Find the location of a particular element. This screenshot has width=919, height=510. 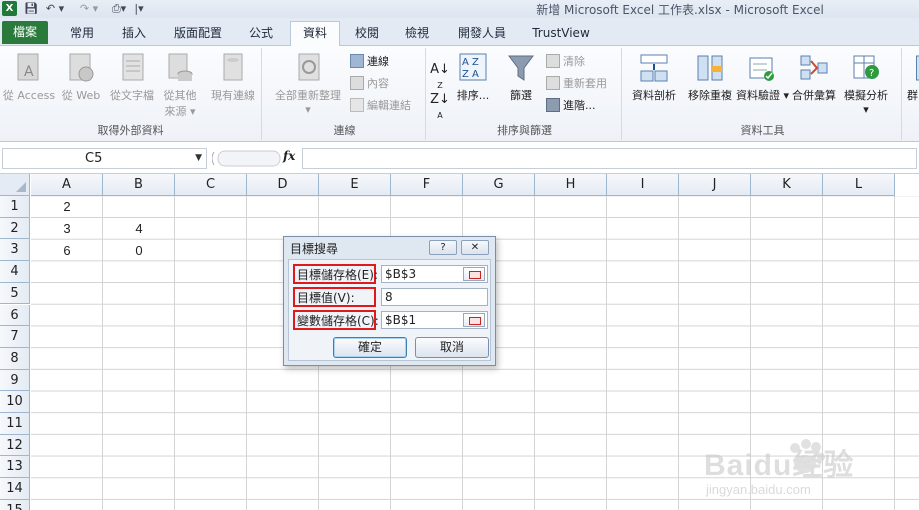

to-value-label: 目標值(V): is located at coordinates (334, 297).